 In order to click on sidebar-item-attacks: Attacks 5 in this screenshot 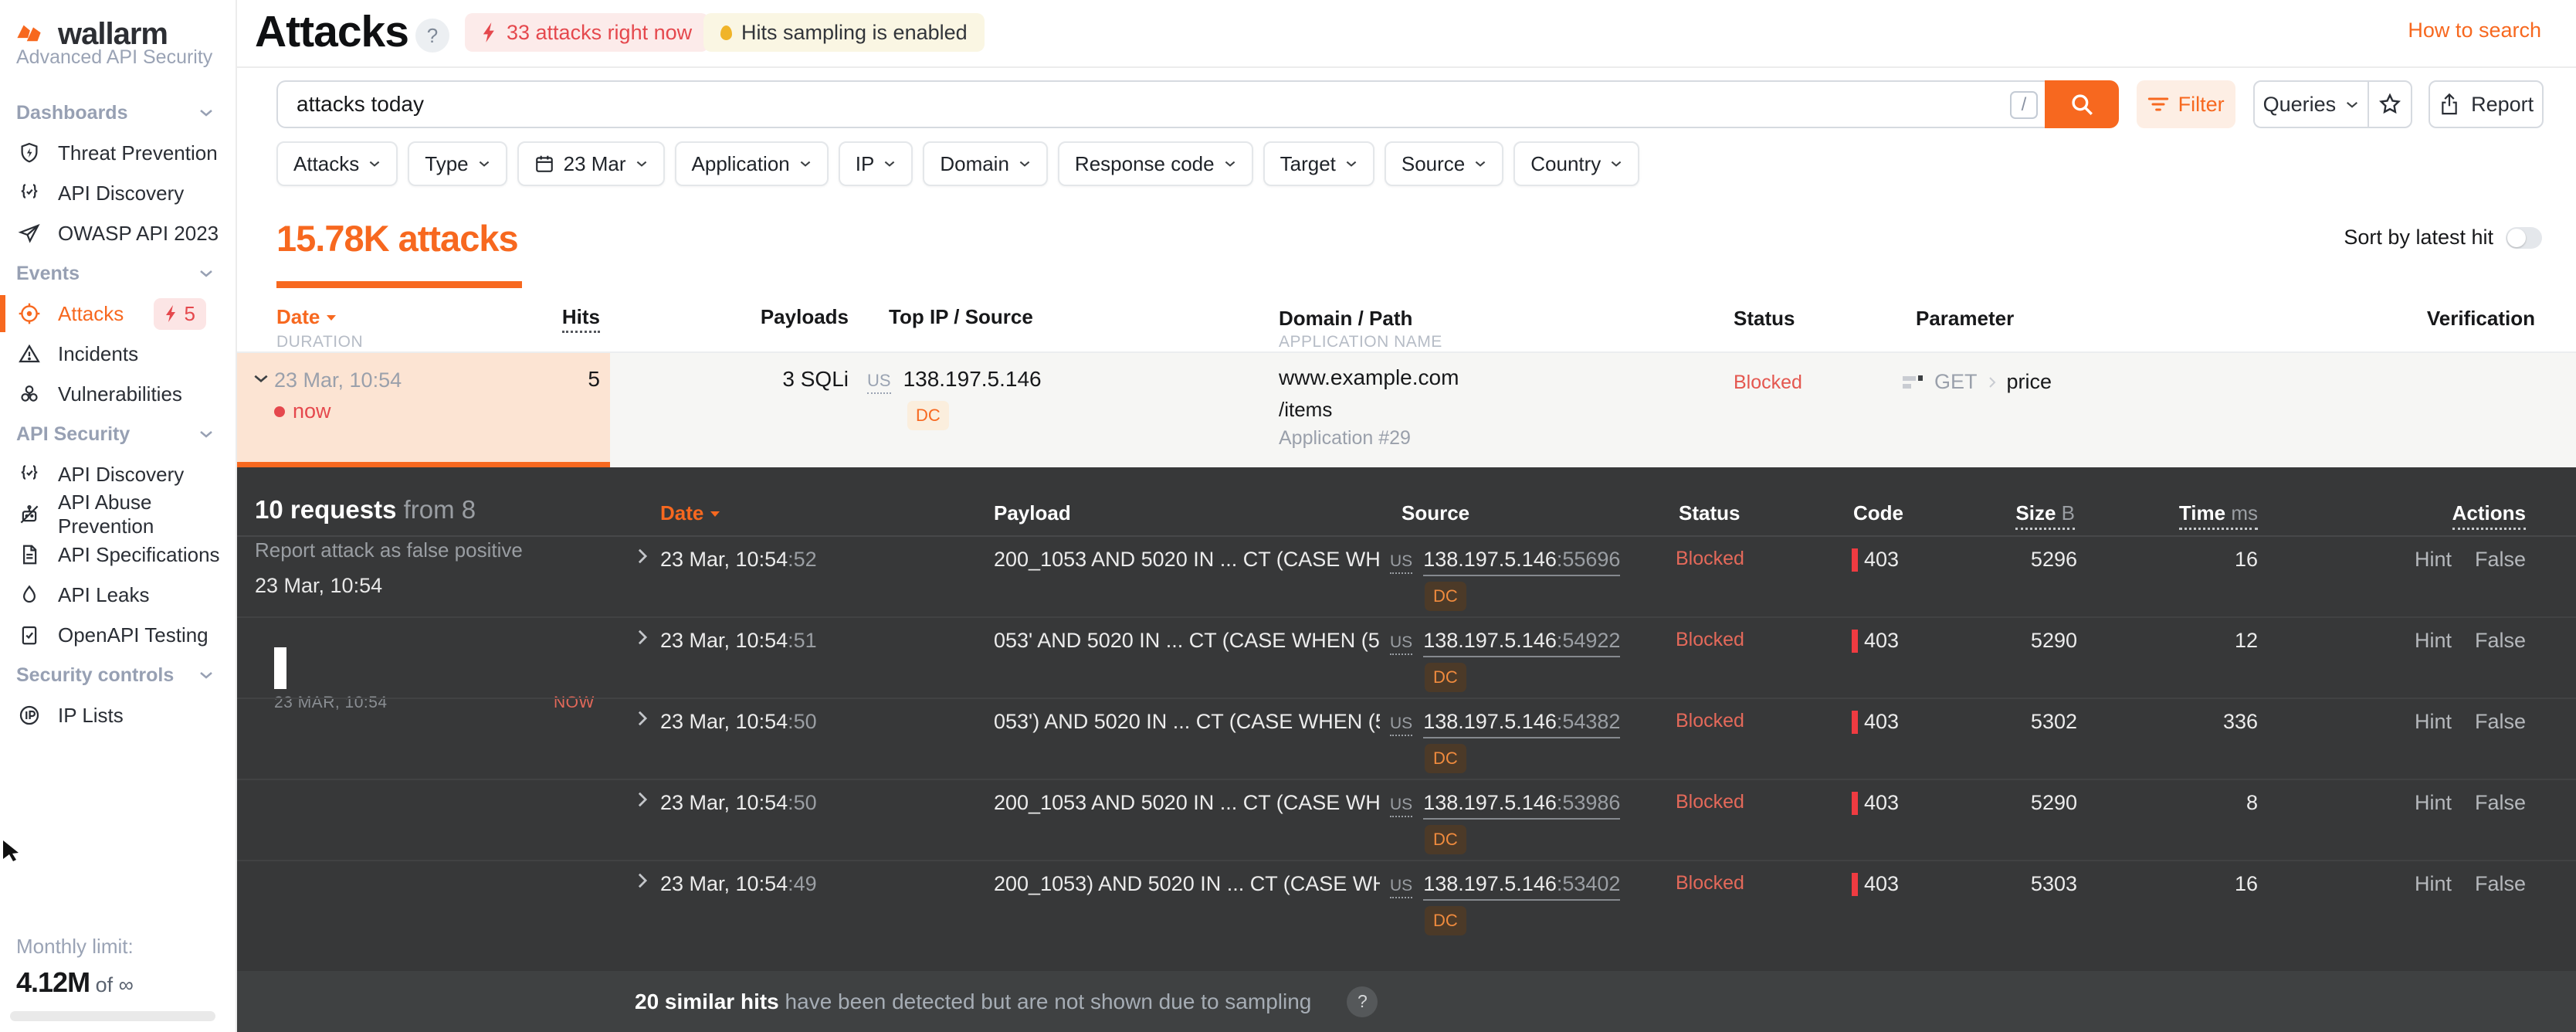, I will do `click(118, 314)`.